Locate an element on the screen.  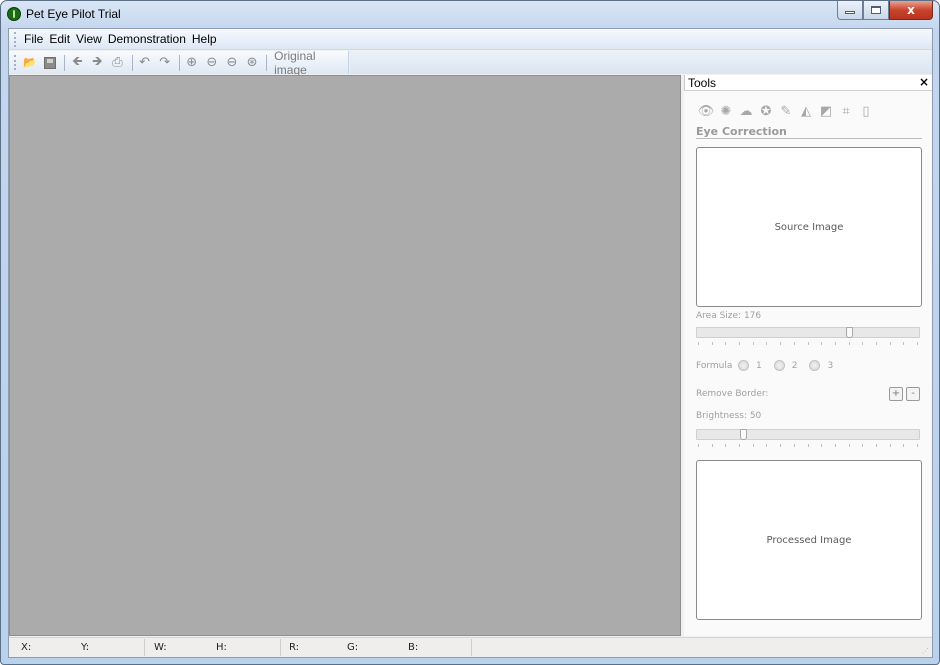
back-icon: 🡸 is located at coordinates (77, 61).